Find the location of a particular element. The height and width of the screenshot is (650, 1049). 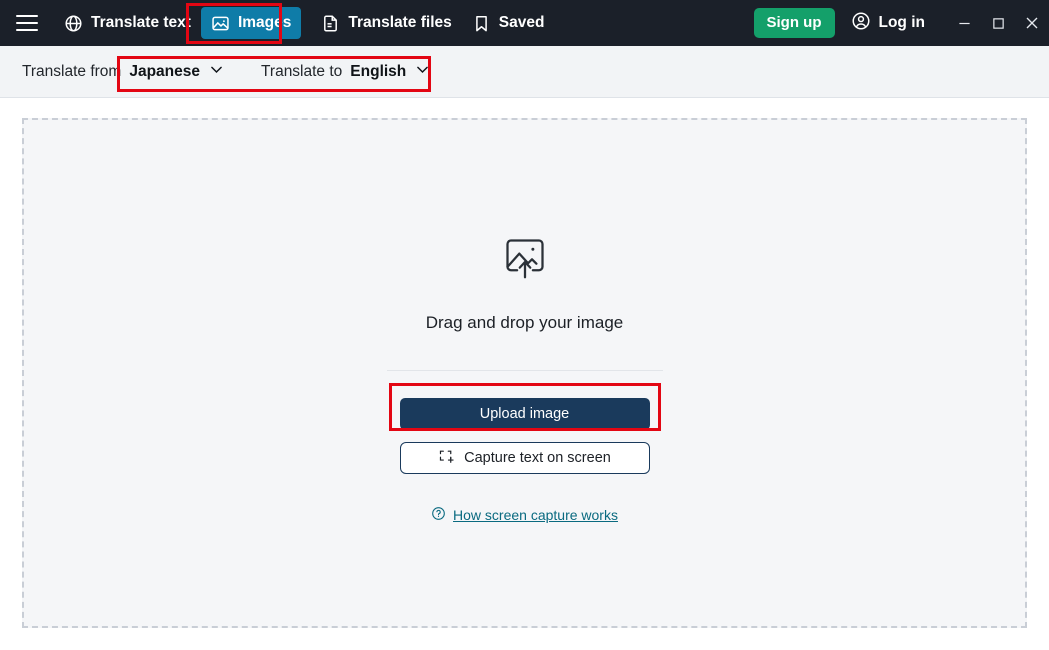

drop-zone-title: Drag and drop your image is located at coordinates (524, 322).